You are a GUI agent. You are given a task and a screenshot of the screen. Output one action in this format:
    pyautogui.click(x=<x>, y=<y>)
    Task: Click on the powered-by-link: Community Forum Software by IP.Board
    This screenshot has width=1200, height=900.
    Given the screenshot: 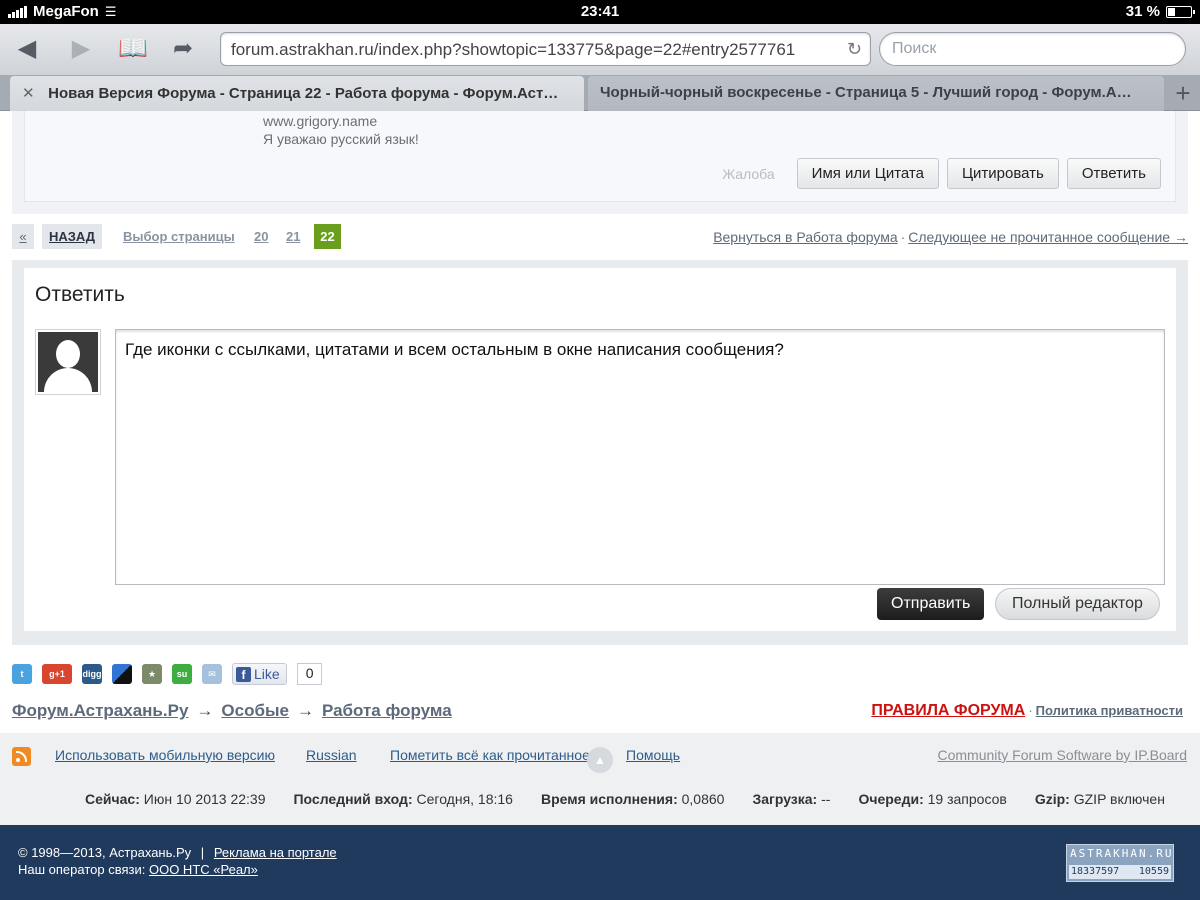 What is the action you would take?
    pyautogui.click(x=1062, y=755)
    